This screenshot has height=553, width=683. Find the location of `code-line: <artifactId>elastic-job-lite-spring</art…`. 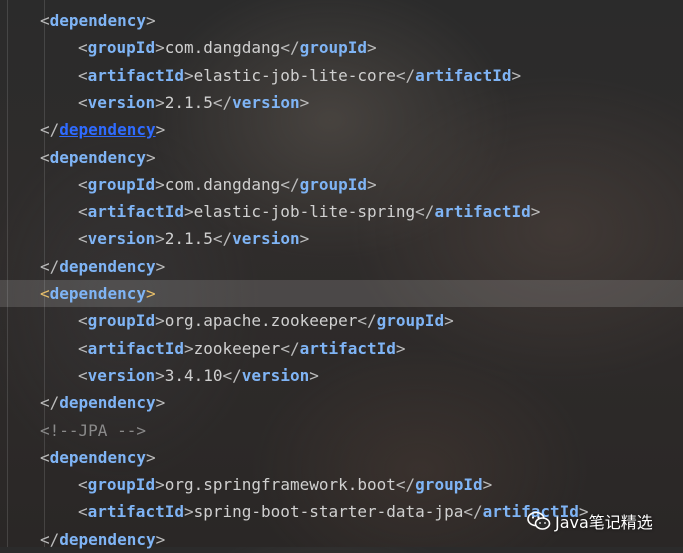

code-line: <artifactId>elastic-job-lite-spring</art… is located at coordinates (341, 211).